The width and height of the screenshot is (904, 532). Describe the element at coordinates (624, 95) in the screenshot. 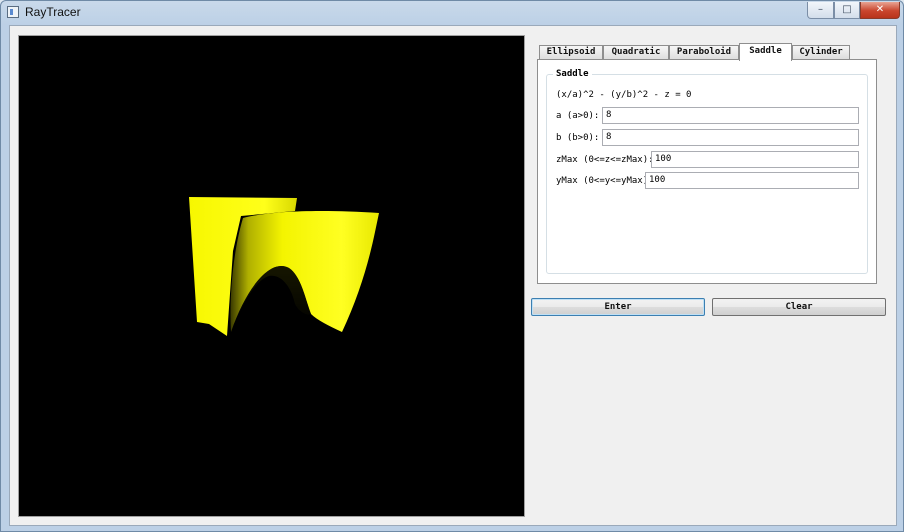

I see `saddle-equation: (x/a)^2 - (y/b)^2 - z = 0` at that location.